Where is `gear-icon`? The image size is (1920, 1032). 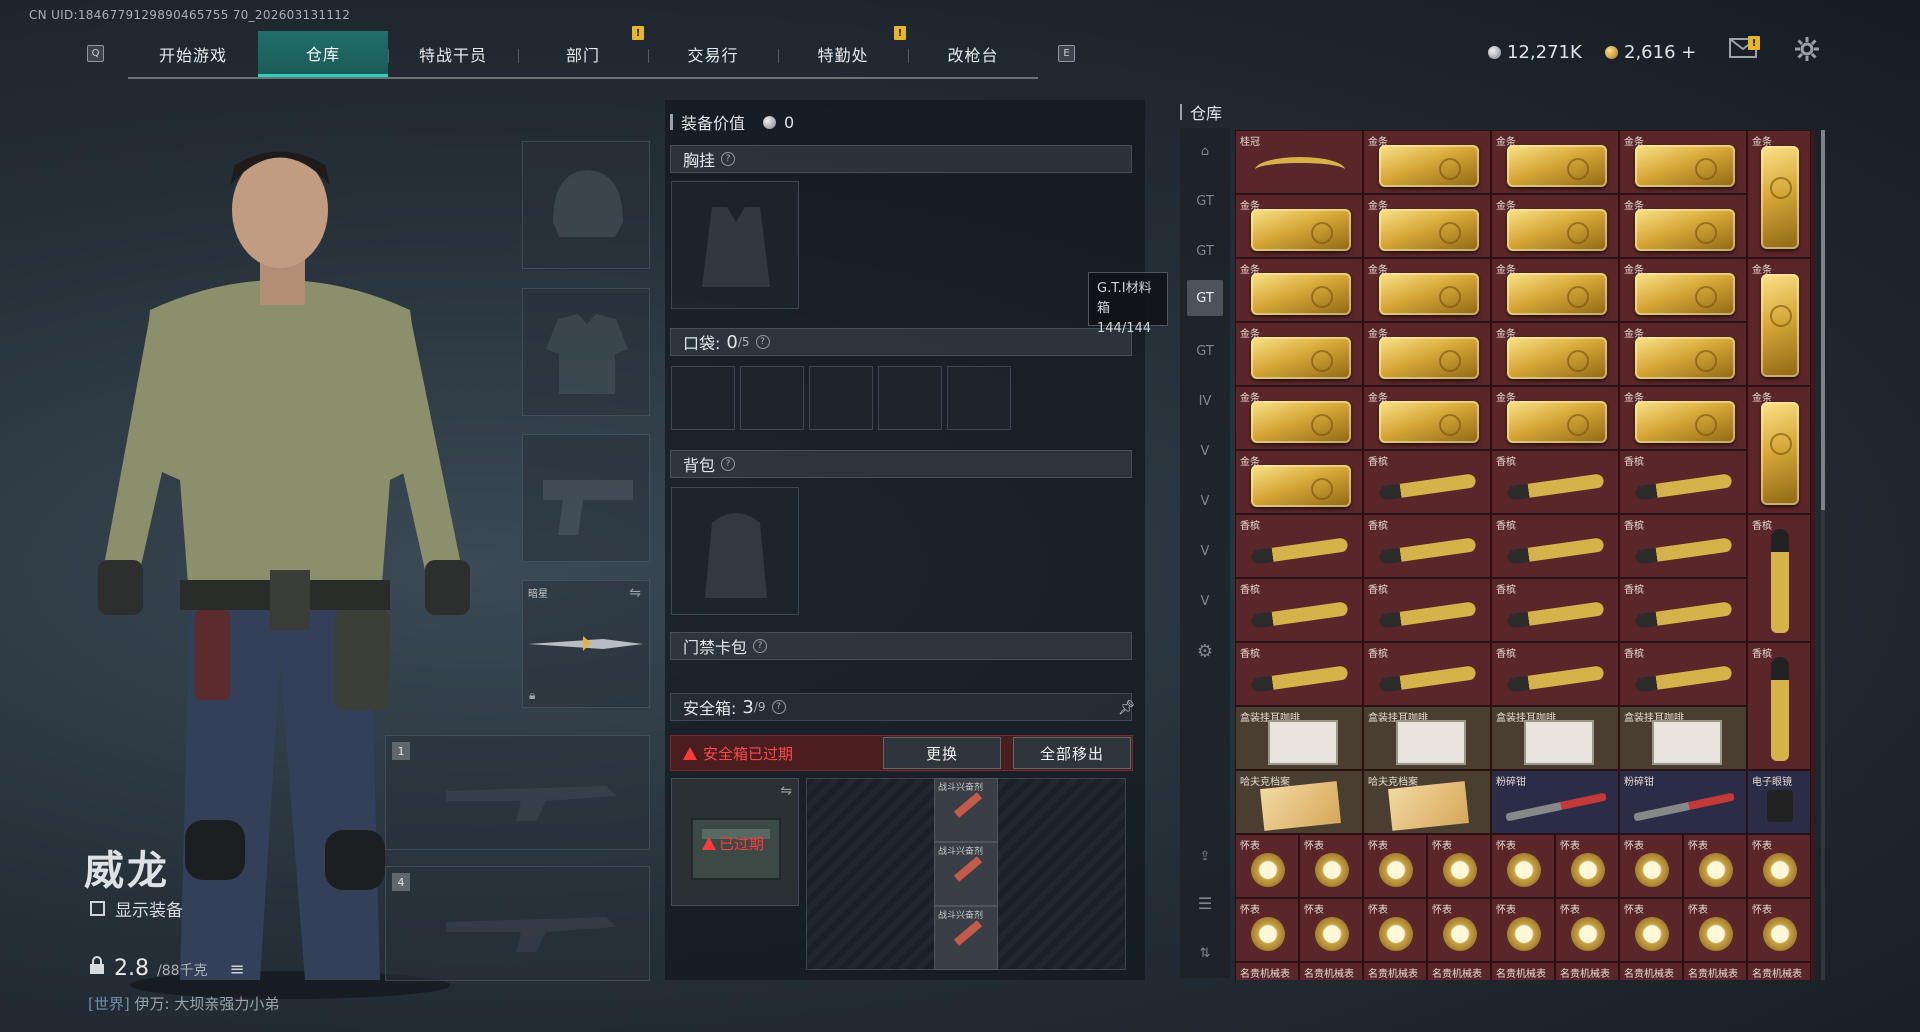
gear-icon is located at coordinates (1807, 52).